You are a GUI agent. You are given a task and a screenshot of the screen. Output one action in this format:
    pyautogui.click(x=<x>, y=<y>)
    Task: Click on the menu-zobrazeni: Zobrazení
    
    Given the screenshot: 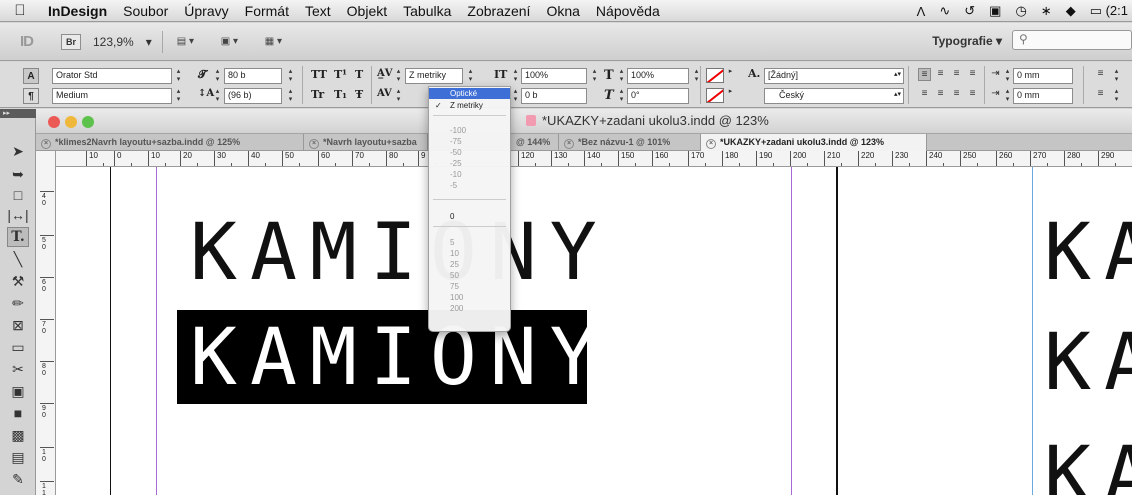 What is the action you would take?
    pyautogui.click(x=498, y=11)
    